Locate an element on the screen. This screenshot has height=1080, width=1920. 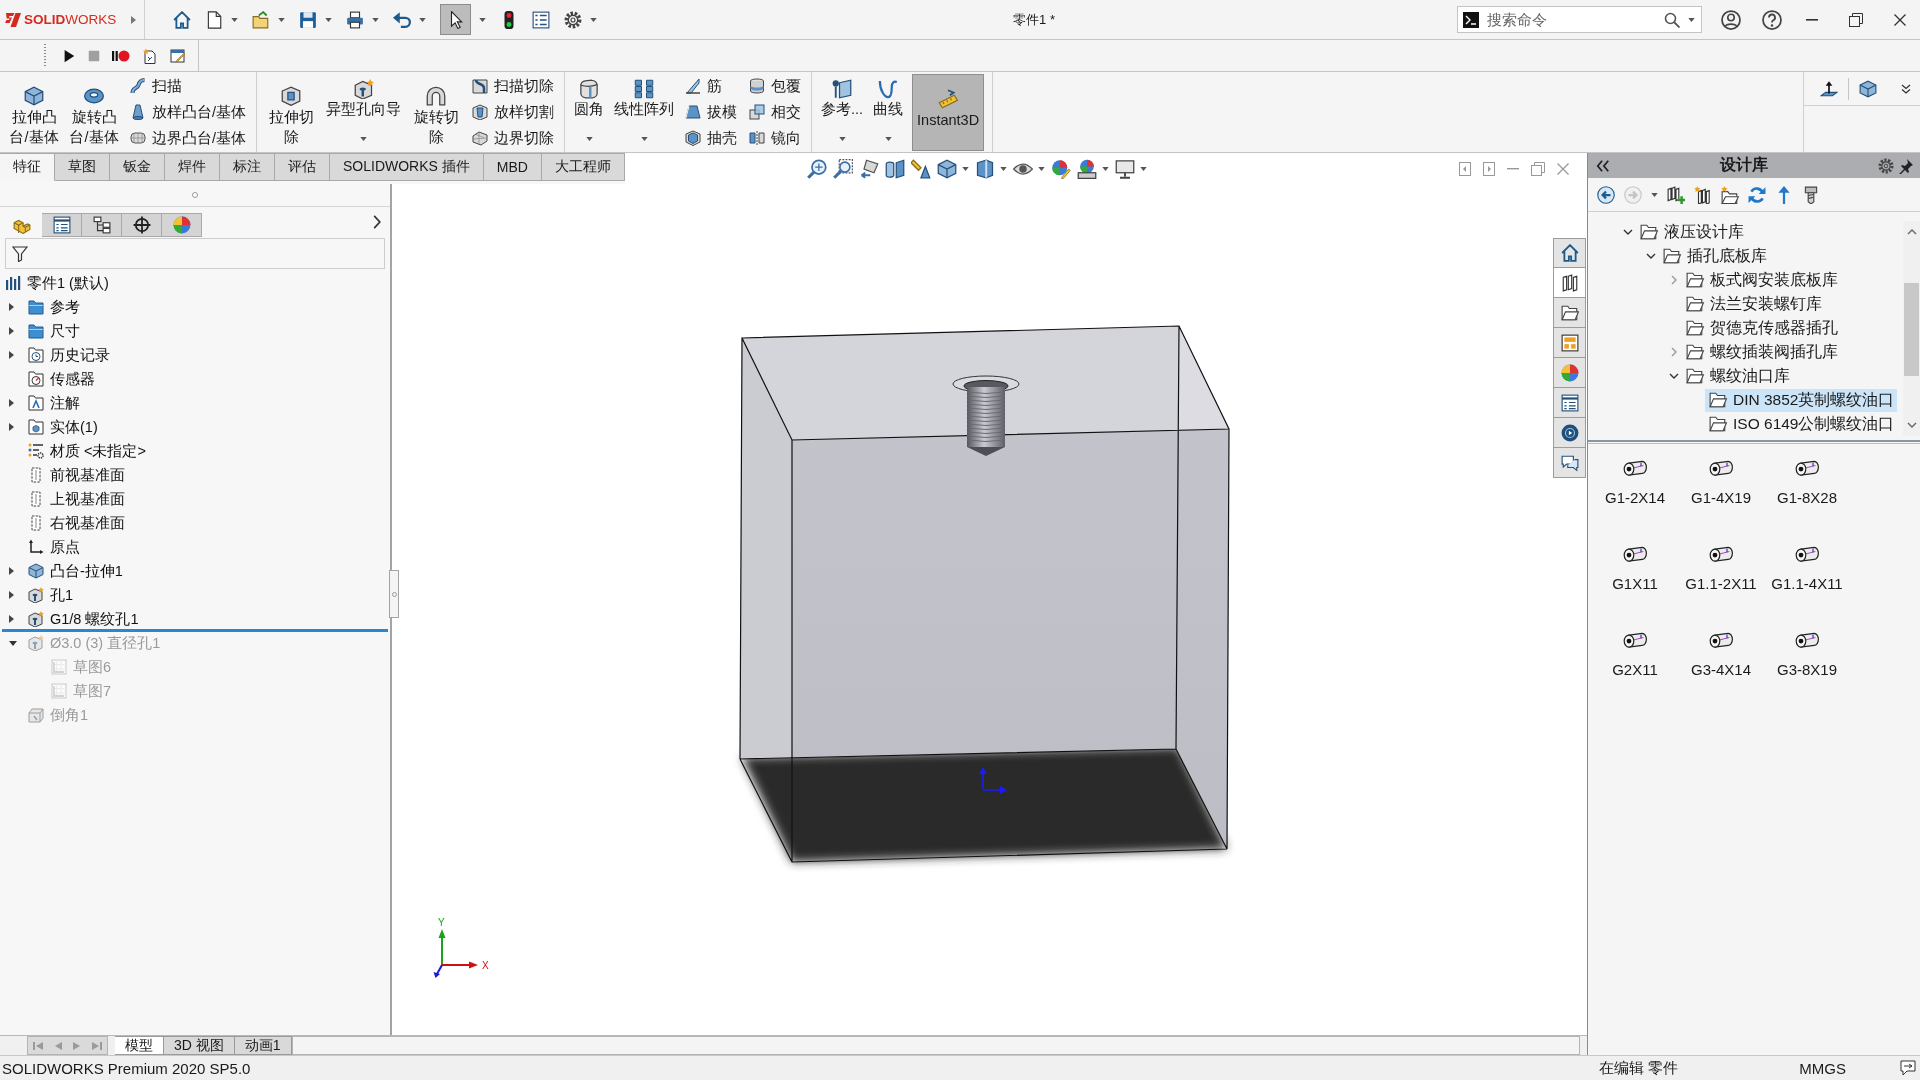
tree-item: 凸台-拉伸1 is located at coordinates (63, 571).